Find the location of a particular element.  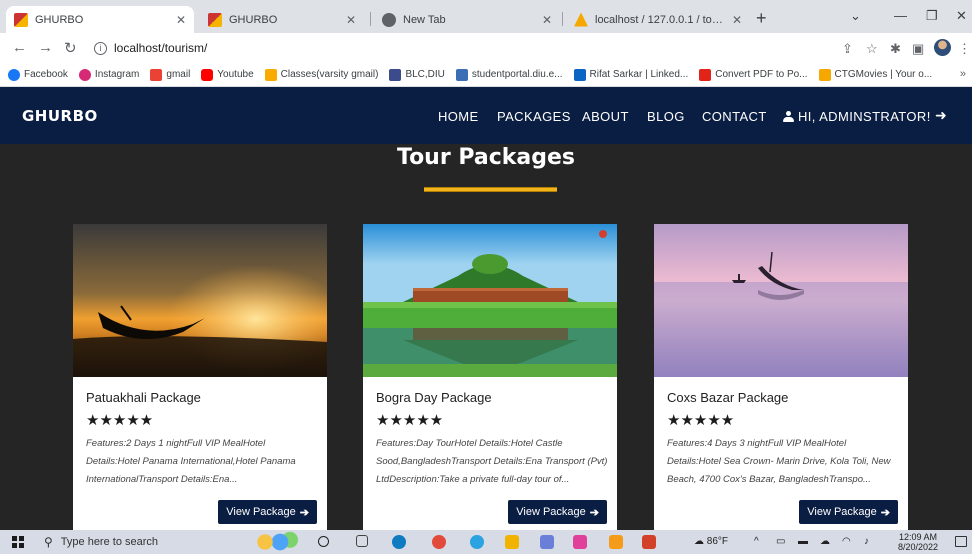

profile-avatar is located at coordinates (942, 47).